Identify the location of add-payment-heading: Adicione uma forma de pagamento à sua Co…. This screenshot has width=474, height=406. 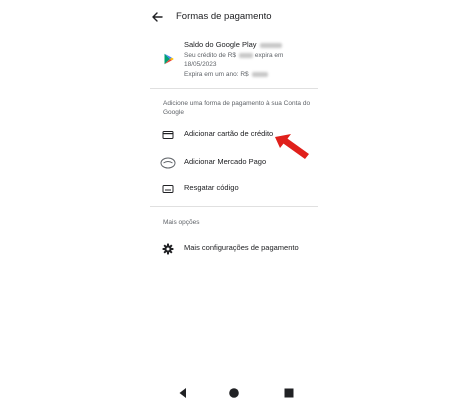
(237, 108).